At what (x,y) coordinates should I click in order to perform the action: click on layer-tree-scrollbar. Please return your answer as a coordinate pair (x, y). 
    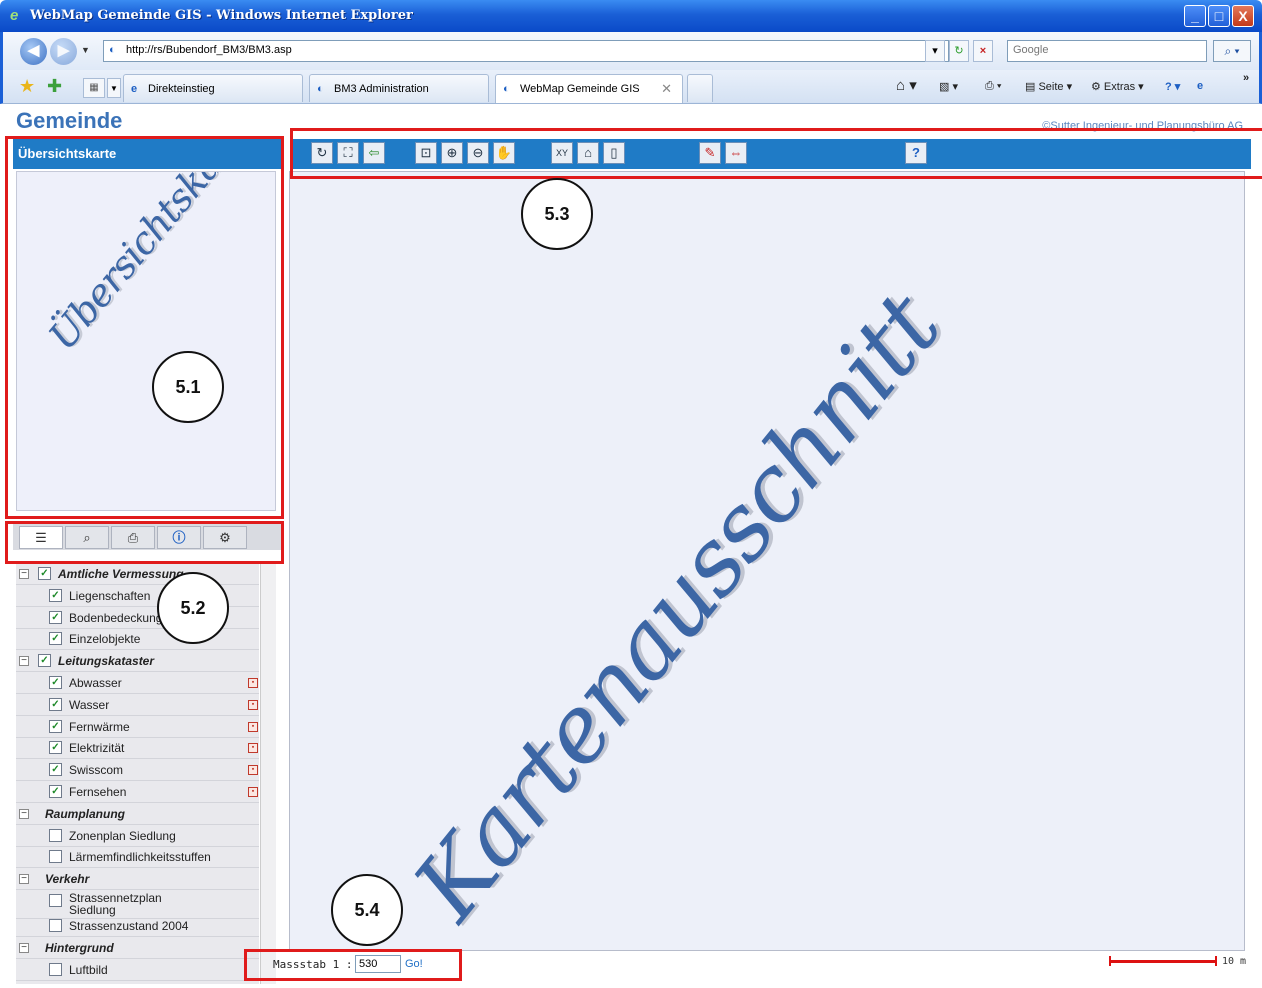
    Looking at the image, I should click on (268, 774).